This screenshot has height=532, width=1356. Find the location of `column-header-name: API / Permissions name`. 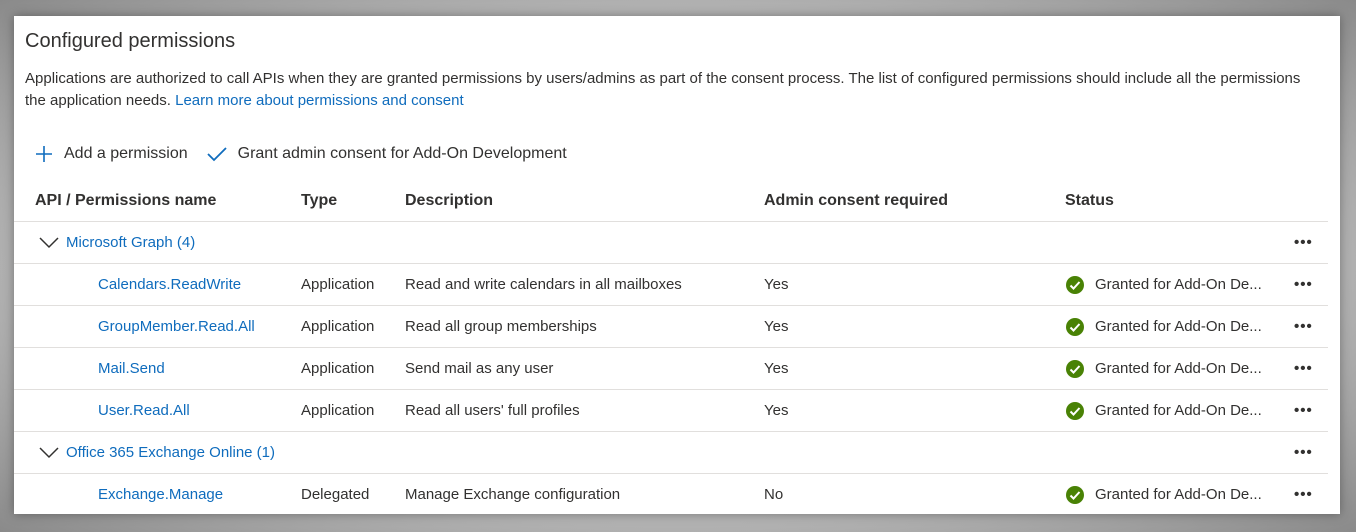

column-header-name: API / Permissions name is located at coordinates (125, 200).